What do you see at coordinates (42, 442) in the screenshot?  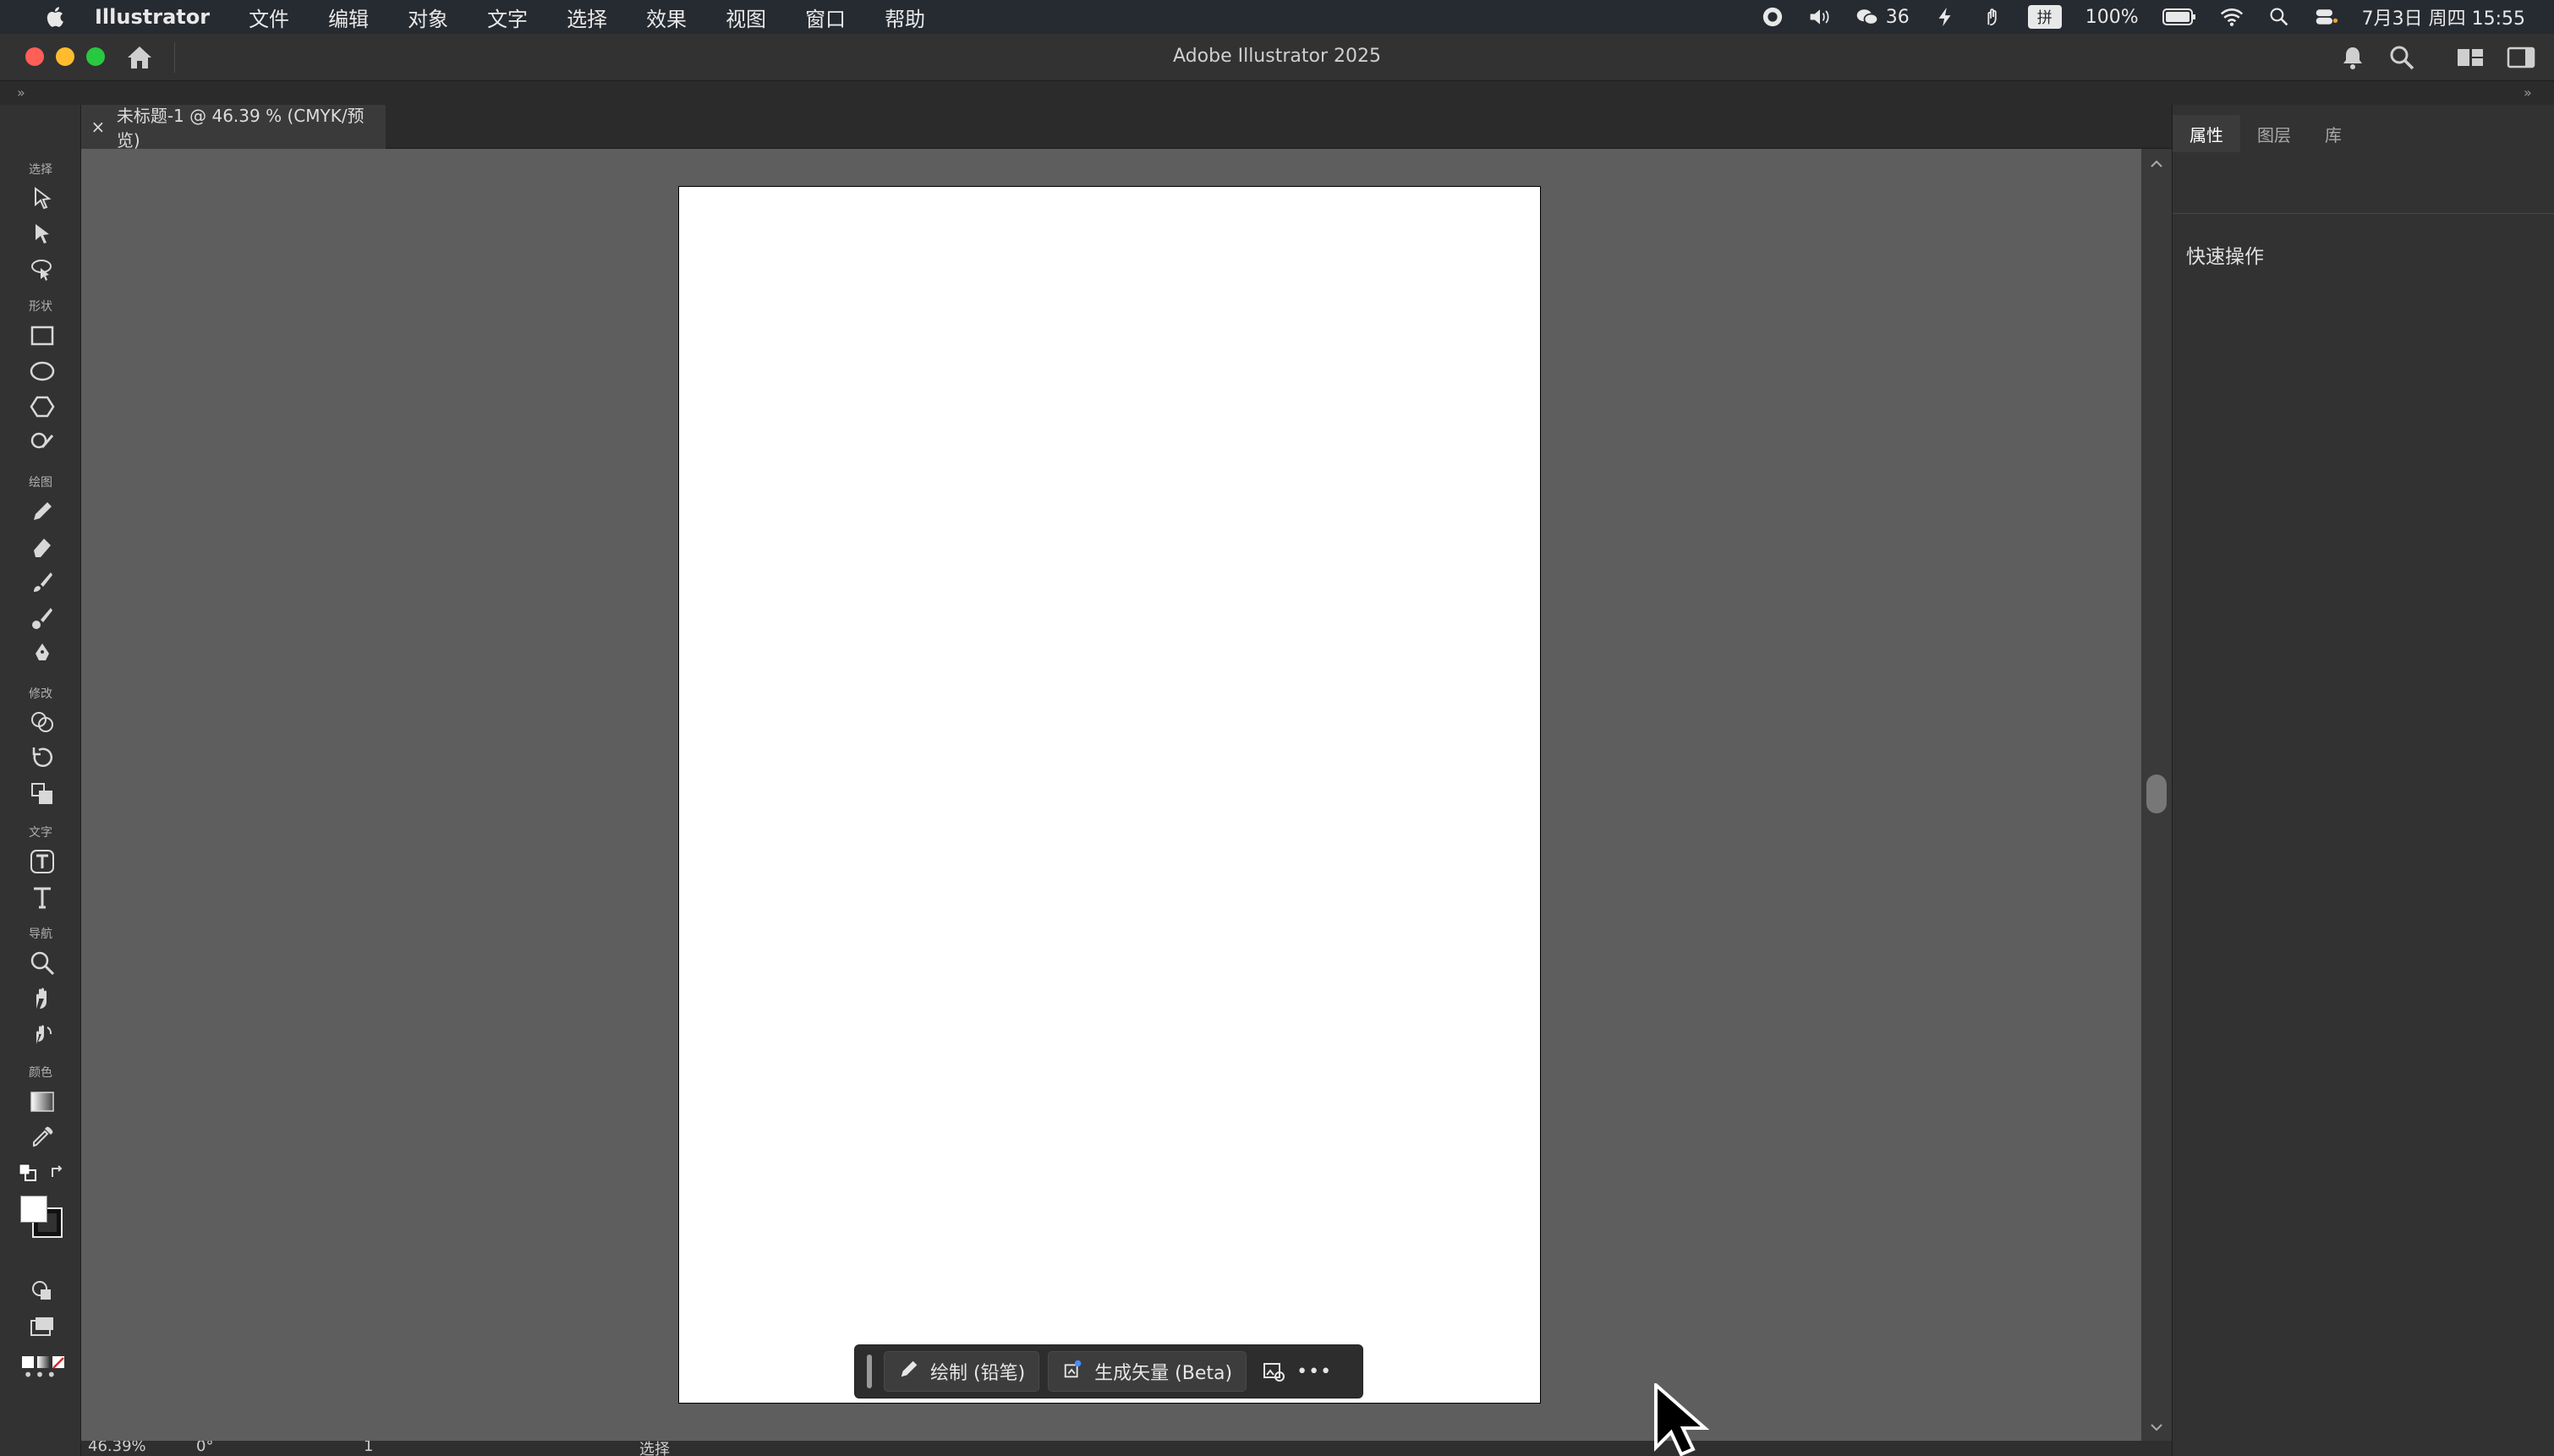 I see `shaper-tool-icon` at bounding box center [42, 442].